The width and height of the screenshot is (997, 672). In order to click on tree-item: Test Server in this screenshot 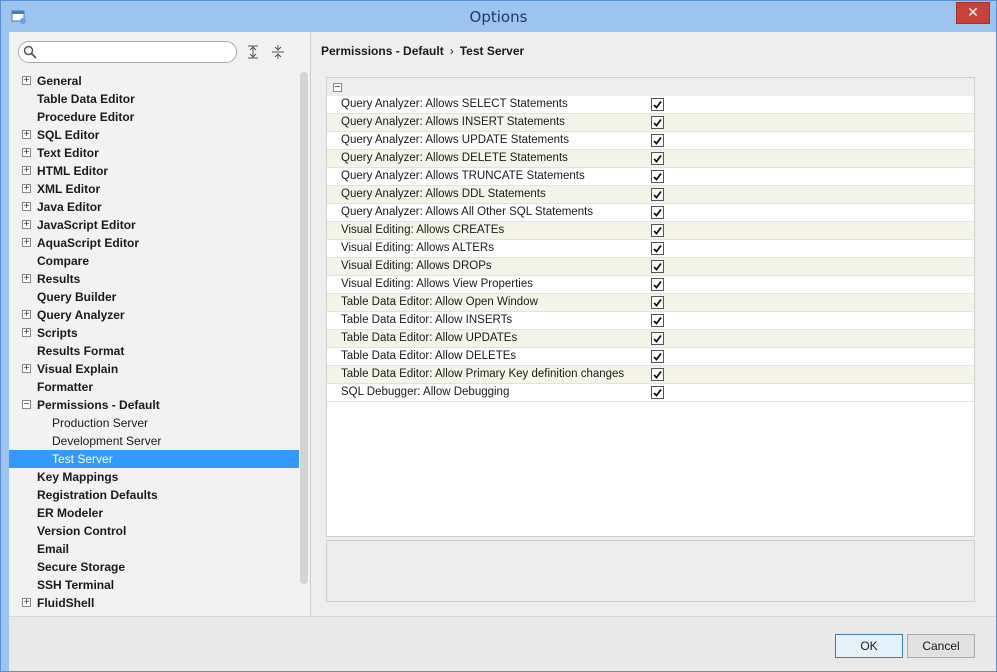, I will do `click(154, 459)`.